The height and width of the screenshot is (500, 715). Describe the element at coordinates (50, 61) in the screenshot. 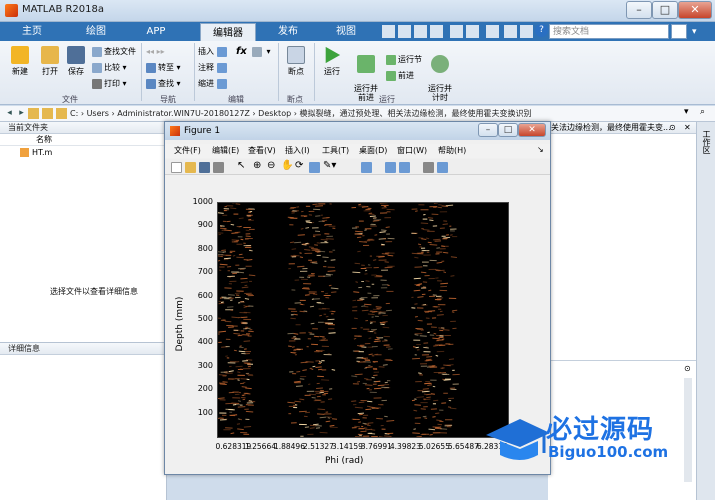

I see `open-button: 打开` at that location.